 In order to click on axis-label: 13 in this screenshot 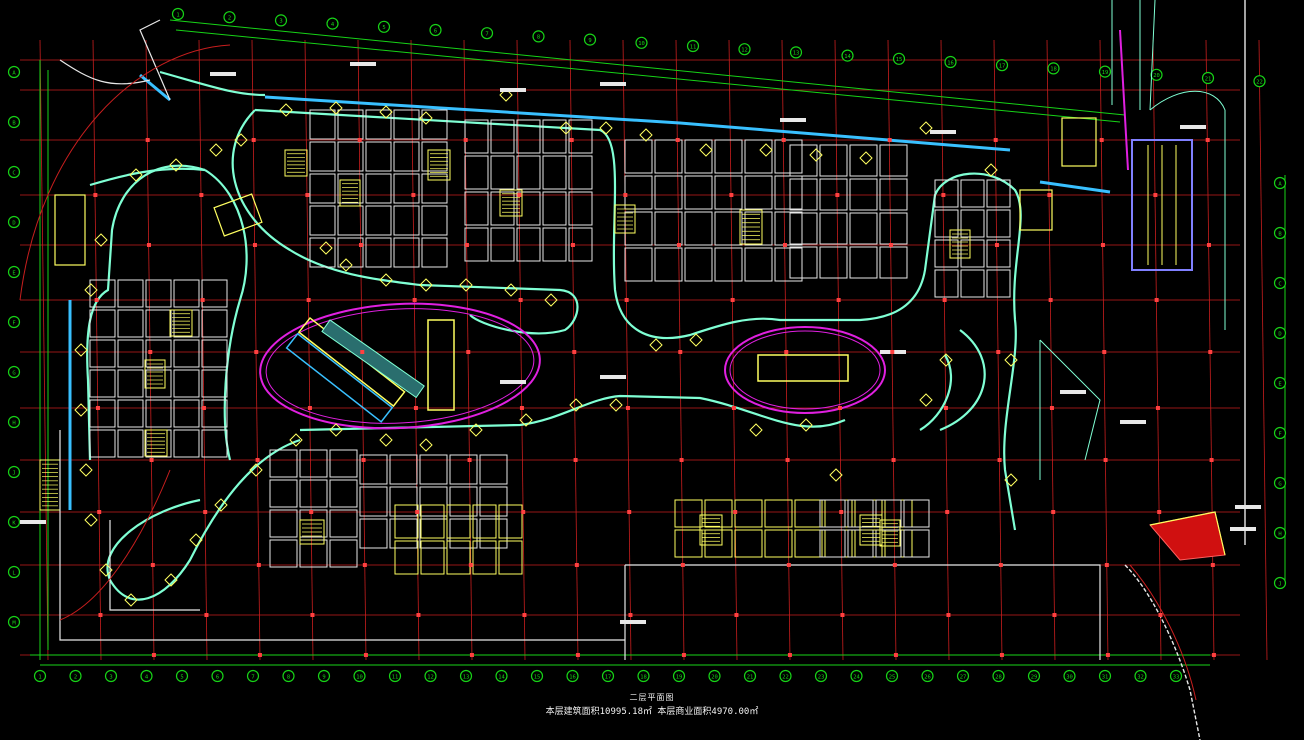, I will do `click(466, 677)`.